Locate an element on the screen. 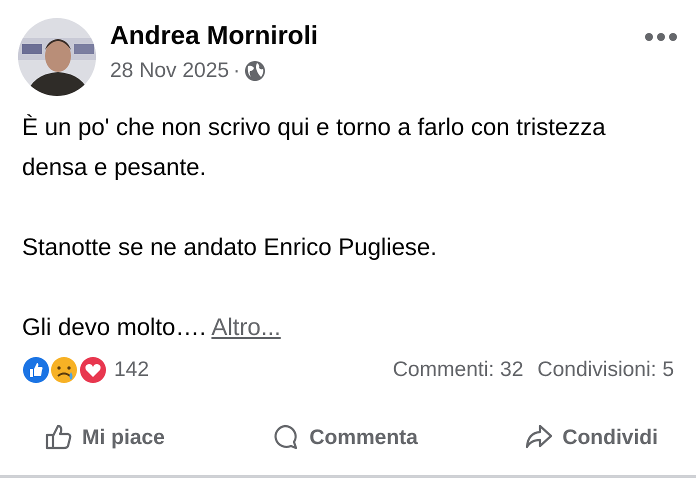 This screenshot has height=480, width=696. globe-icon is located at coordinates (255, 71).